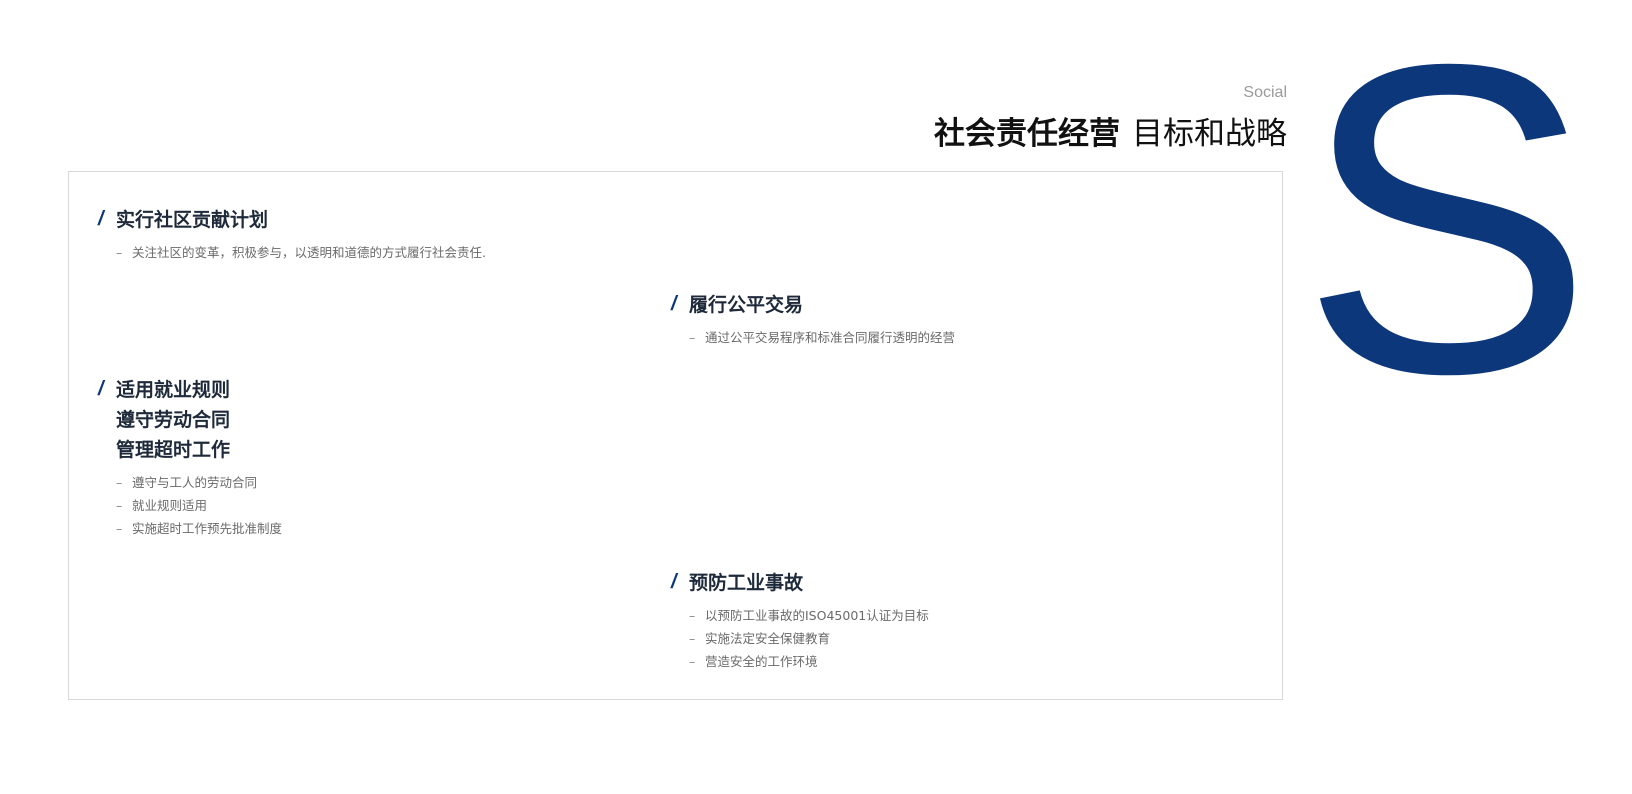 This screenshot has width=1632, height=794. I want to click on block-title-line: 适用就业规则, so click(173, 390).